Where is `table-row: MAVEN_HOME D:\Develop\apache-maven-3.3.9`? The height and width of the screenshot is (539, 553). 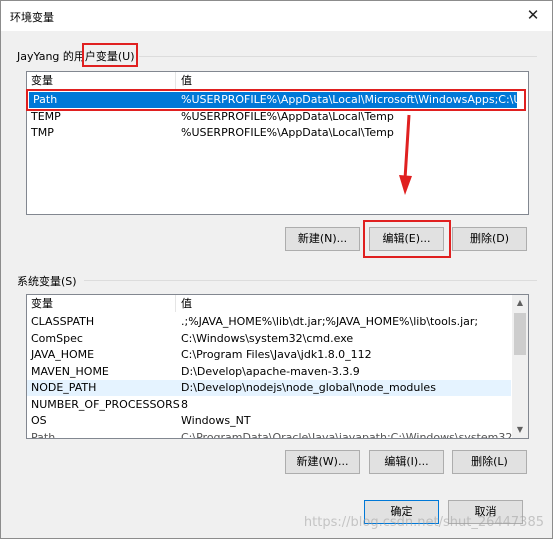 table-row: MAVEN_HOME D:\Develop\apache-maven-3.3.9 is located at coordinates (269, 372).